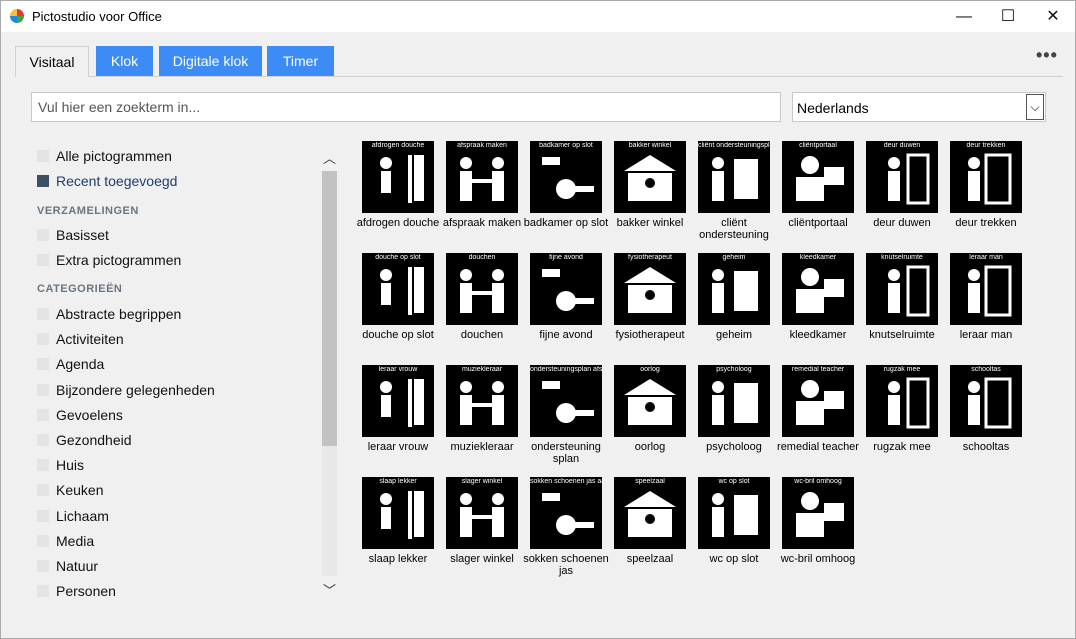  Describe the element at coordinates (17, 16) in the screenshot. I see `app-logo-icon` at that location.